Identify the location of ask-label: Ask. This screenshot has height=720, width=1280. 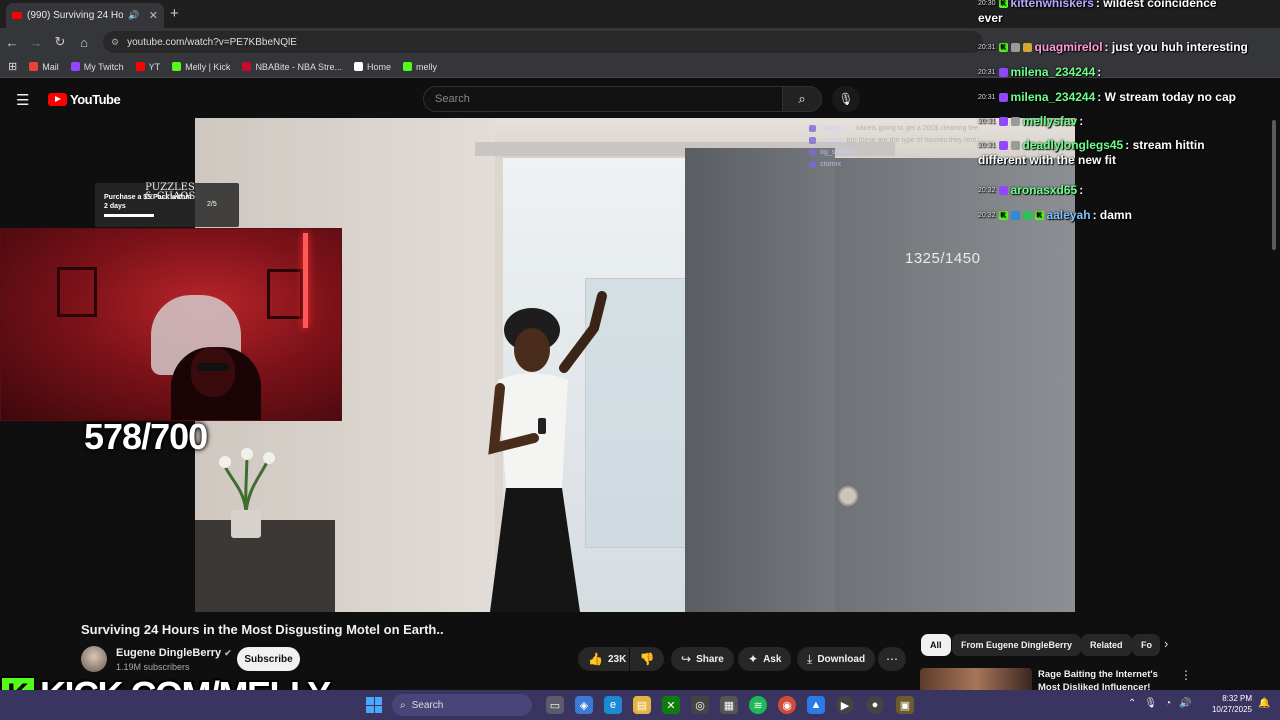
(772, 659).